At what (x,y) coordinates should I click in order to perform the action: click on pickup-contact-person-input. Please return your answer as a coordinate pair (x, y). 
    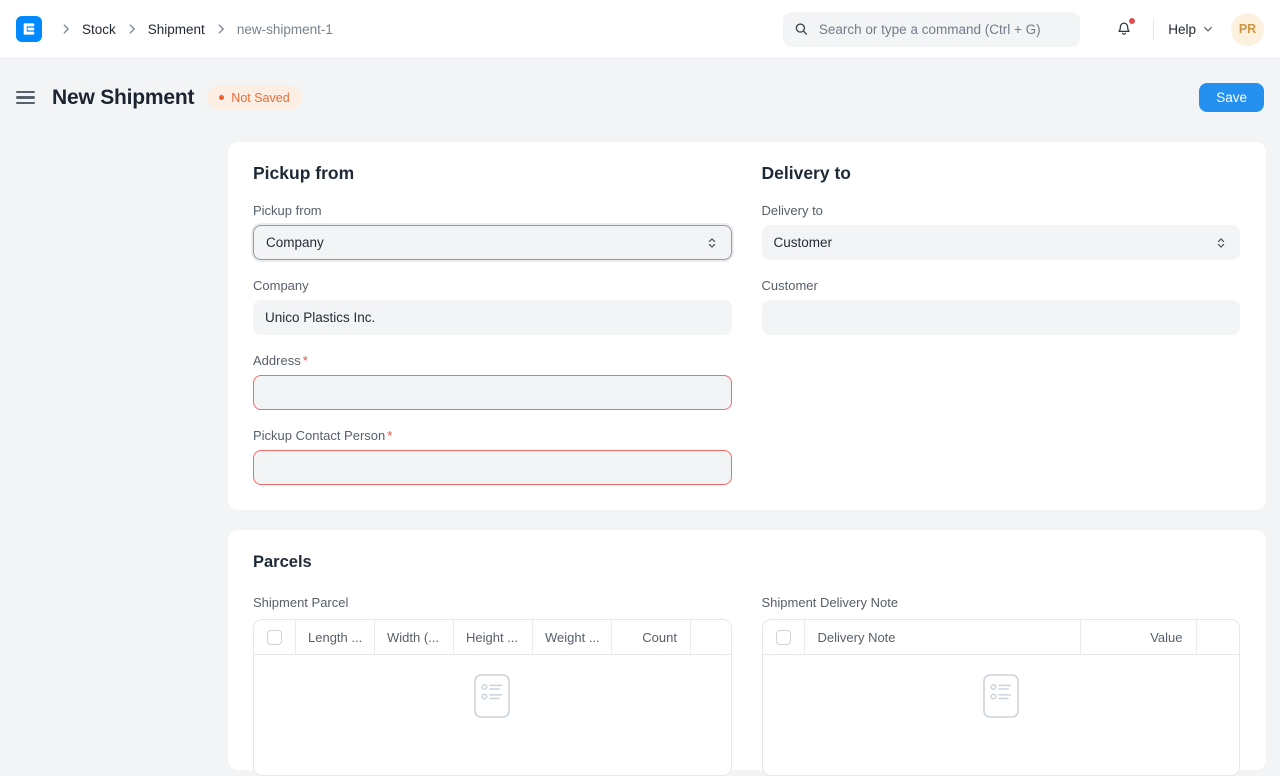
    Looking at the image, I should click on (492, 467).